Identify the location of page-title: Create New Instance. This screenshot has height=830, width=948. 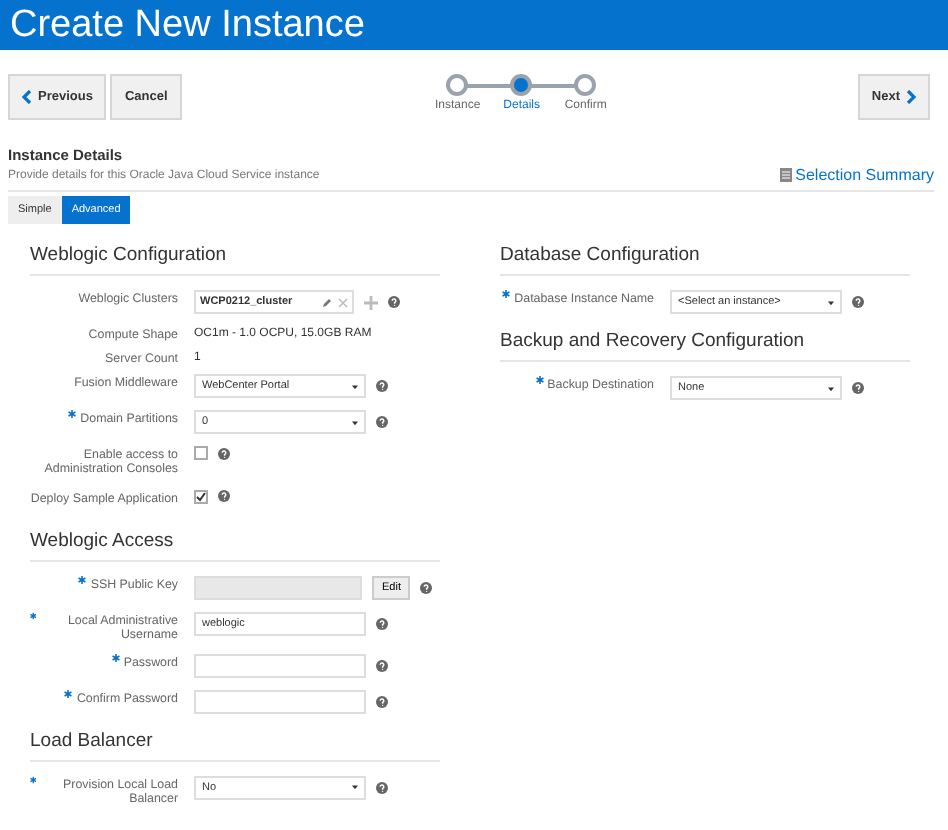
(187, 25).